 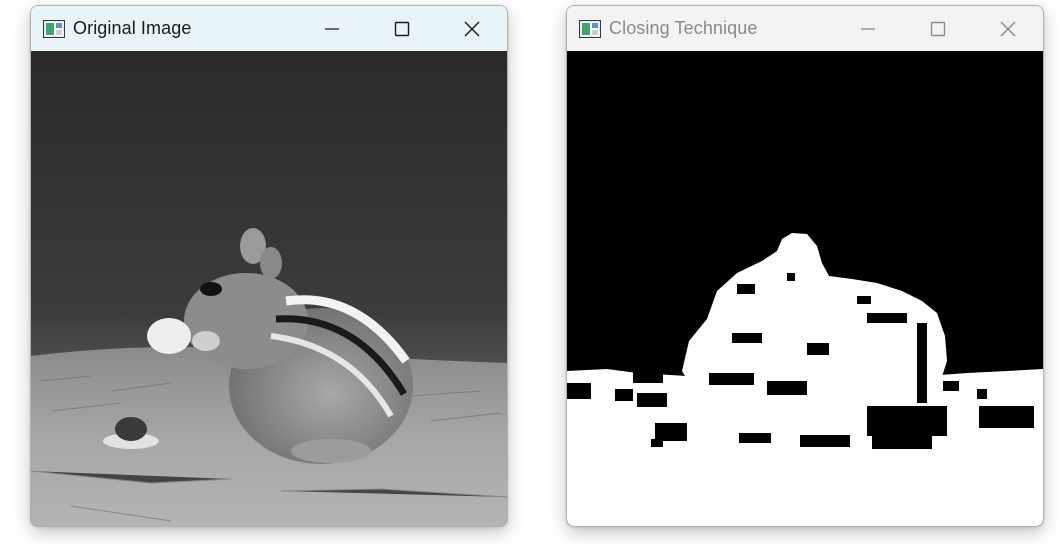 What do you see at coordinates (269, 28) in the screenshot?
I see `title-bar: Original Image` at bounding box center [269, 28].